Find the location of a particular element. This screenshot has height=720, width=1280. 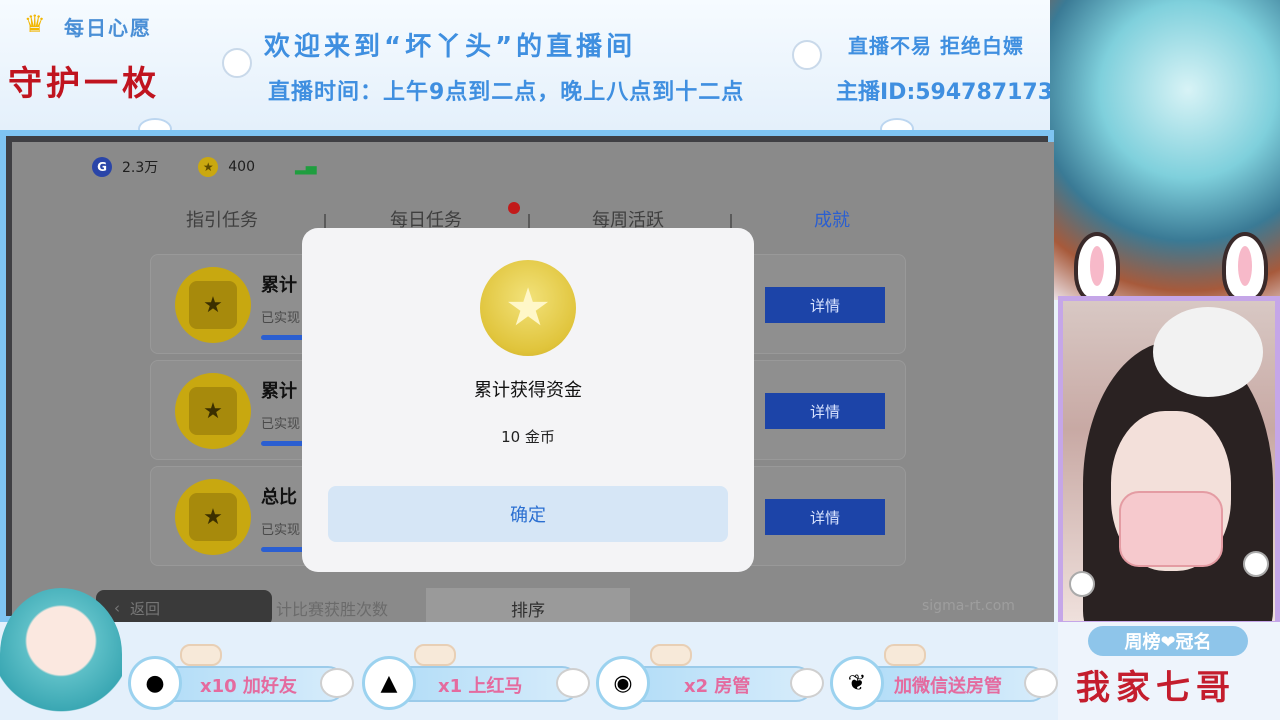

sort-button: 排序 is located at coordinates (528, 605).